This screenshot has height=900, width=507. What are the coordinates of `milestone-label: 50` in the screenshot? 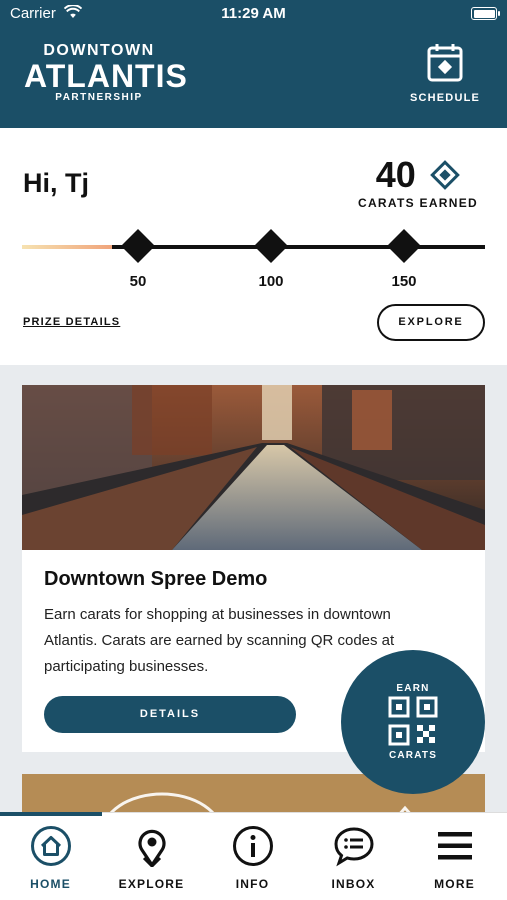 It's located at (138, 281).